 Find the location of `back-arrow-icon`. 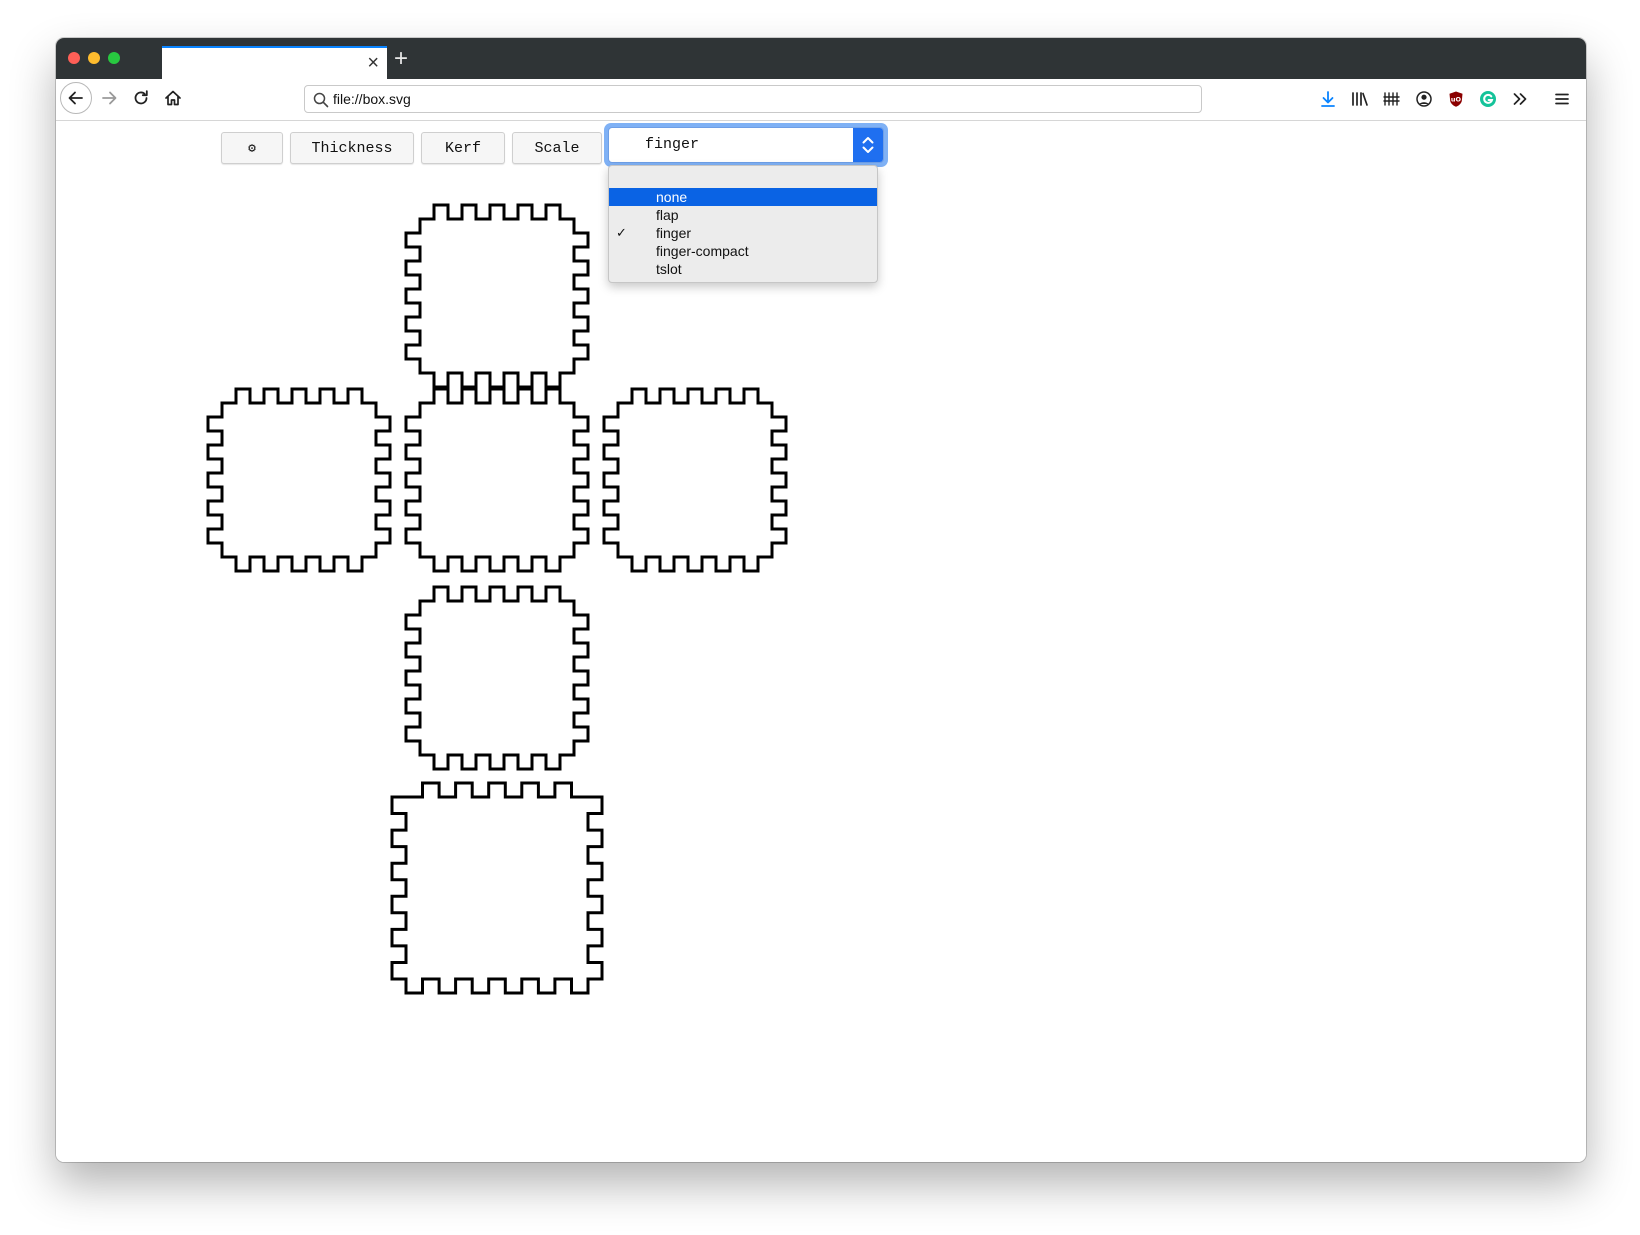

back-arrow-icon is located at coordinates (76, 98).